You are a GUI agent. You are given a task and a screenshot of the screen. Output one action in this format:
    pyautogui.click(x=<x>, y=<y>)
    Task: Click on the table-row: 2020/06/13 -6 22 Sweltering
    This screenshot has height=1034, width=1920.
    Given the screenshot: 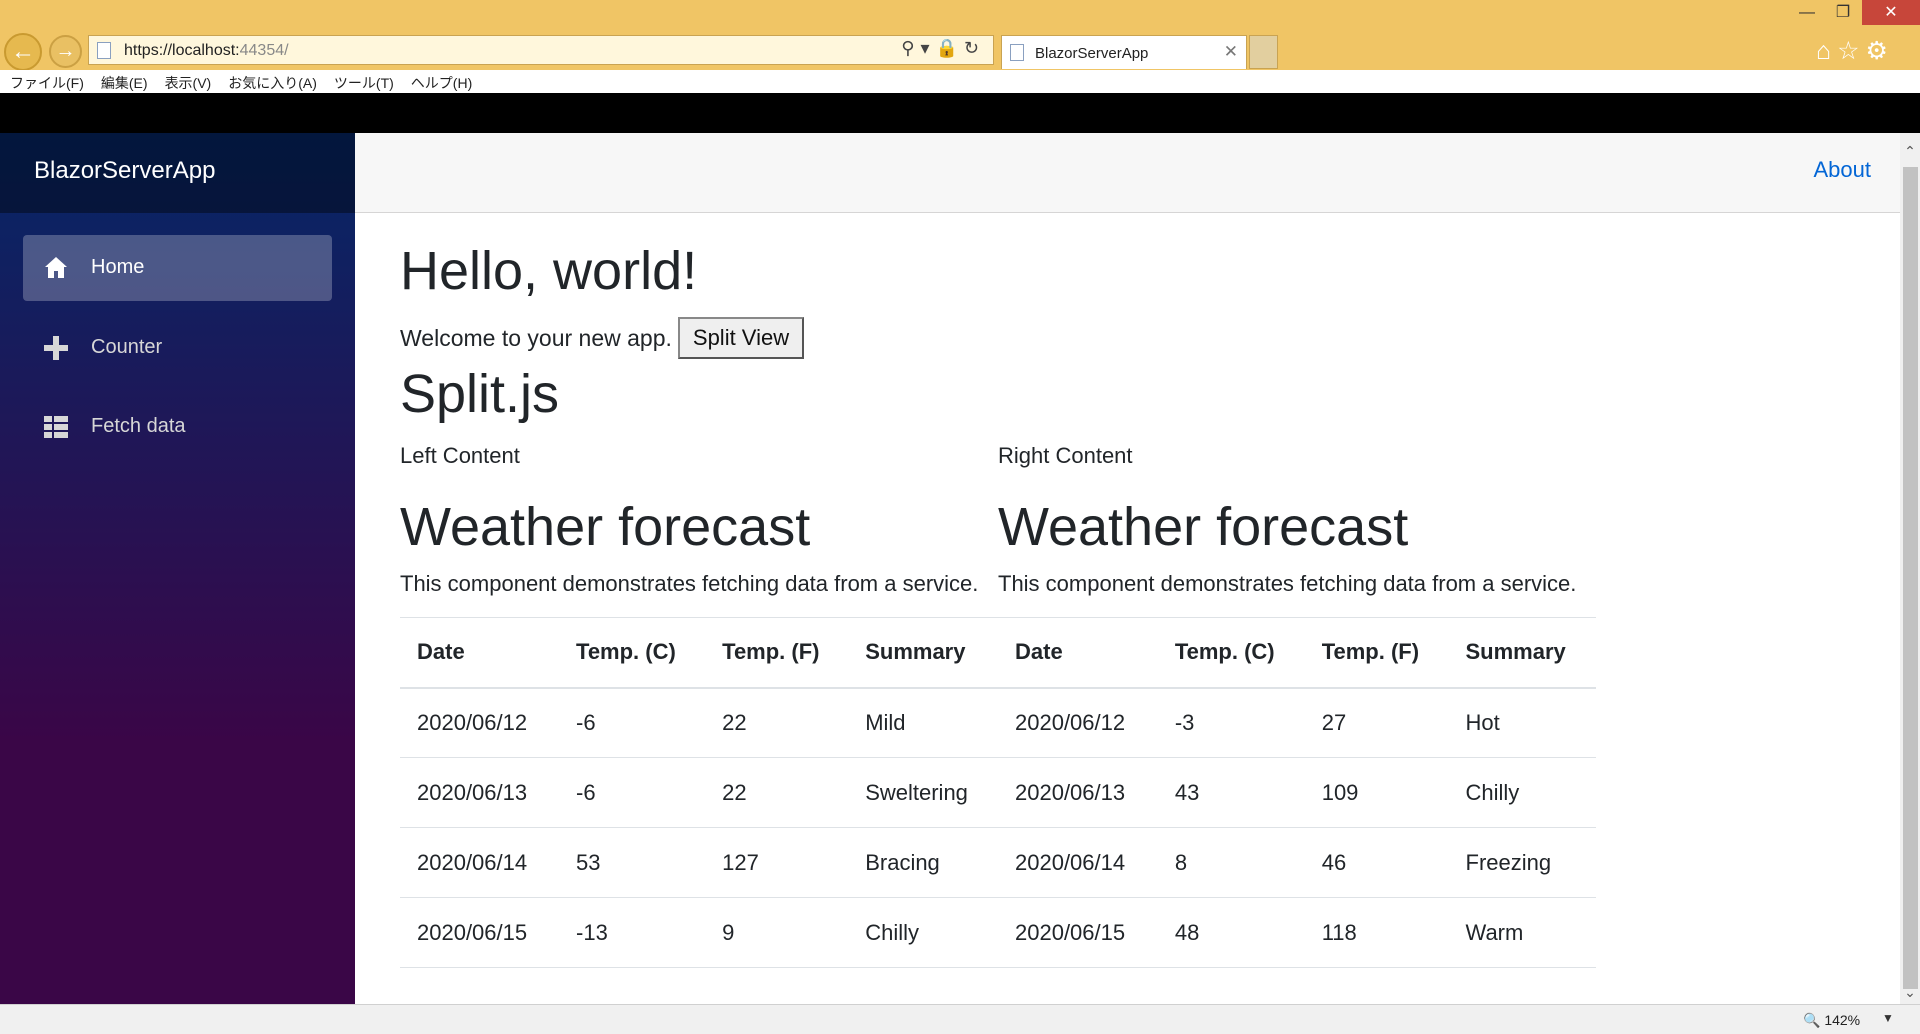 What is the action you would take?
    pyautogui.click(x=699, y=792)
    